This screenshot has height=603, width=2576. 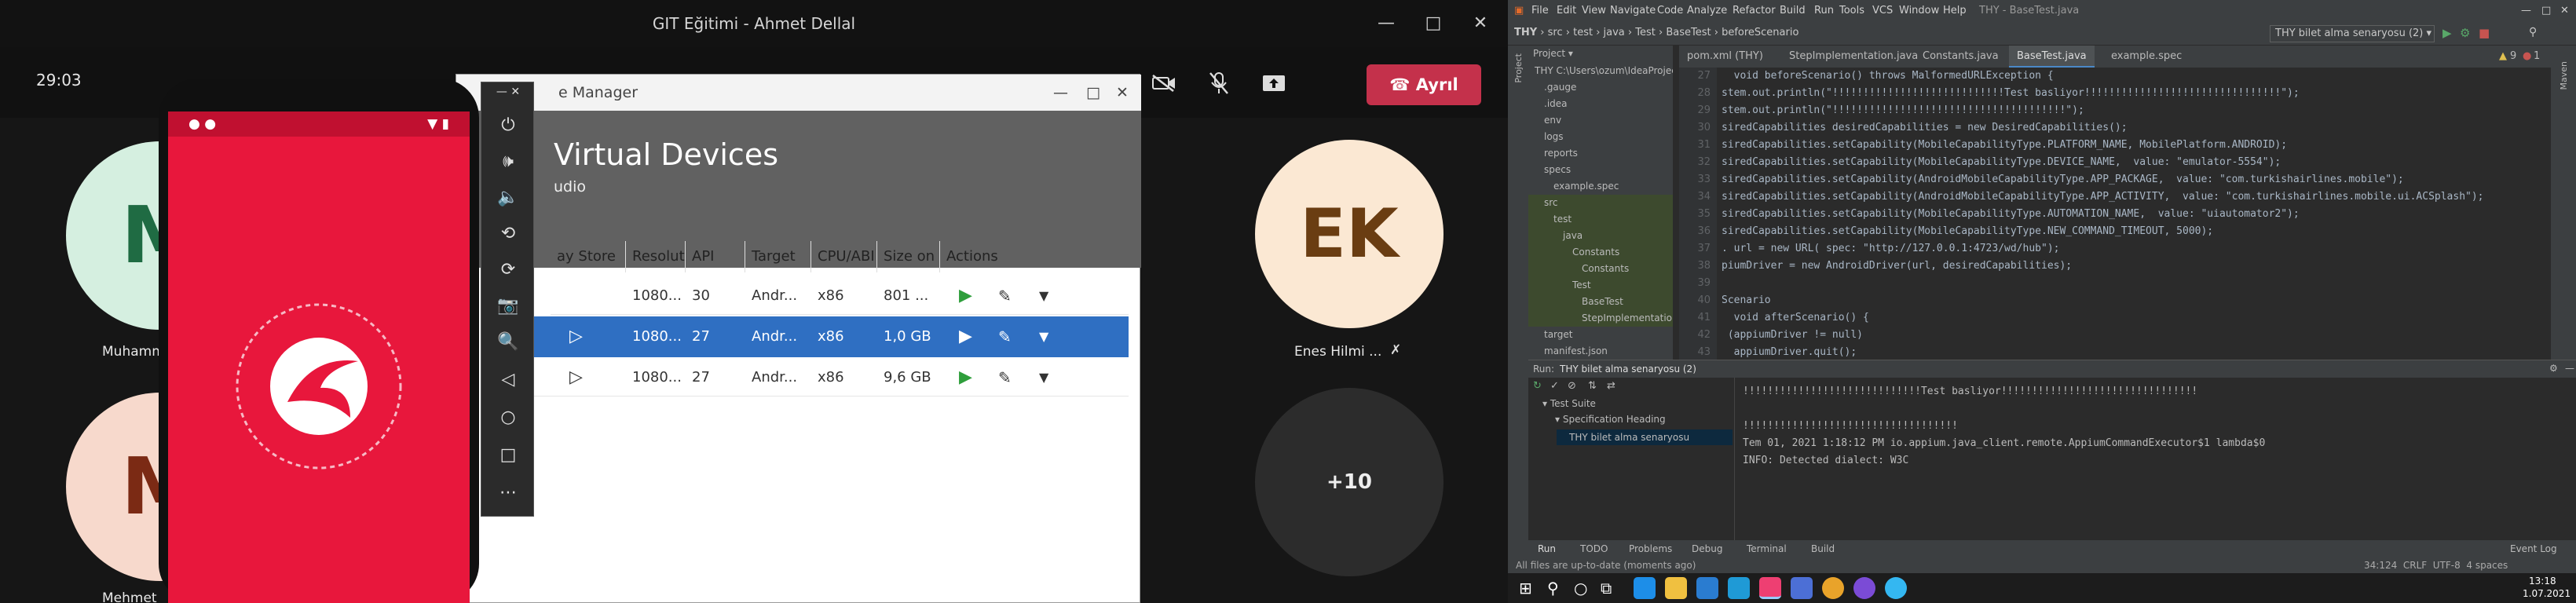 I want to click on edge-icon, so click(x=1645, y=588).